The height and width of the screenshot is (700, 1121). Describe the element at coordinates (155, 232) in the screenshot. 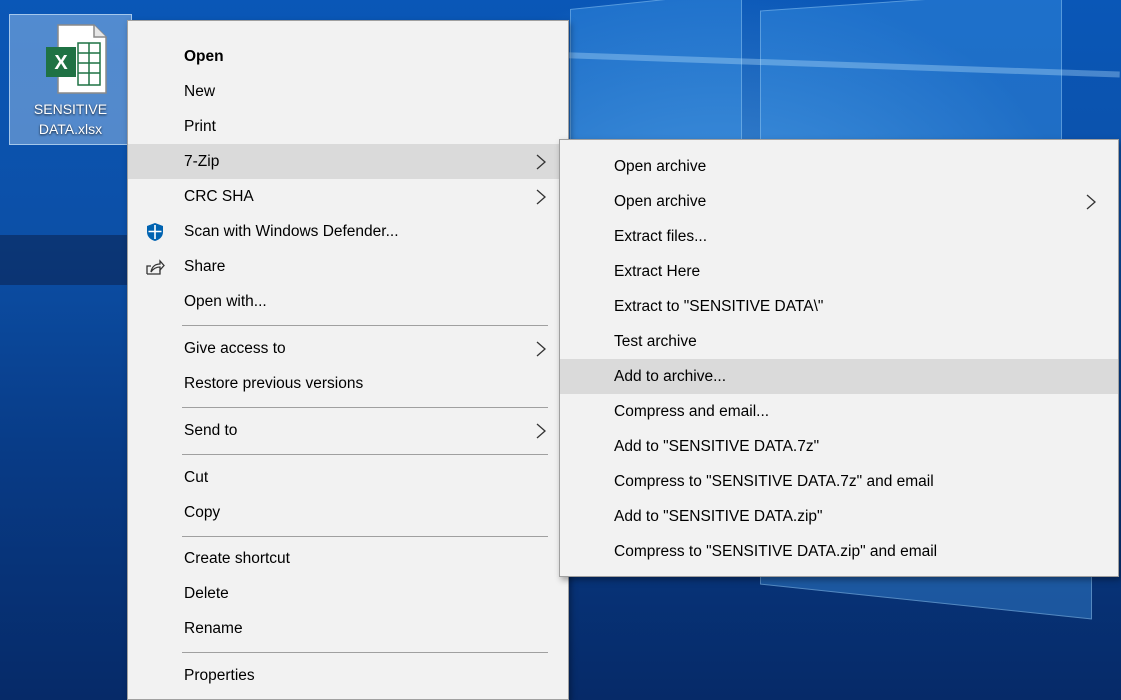

I see `windows-defender-icon` at that location.